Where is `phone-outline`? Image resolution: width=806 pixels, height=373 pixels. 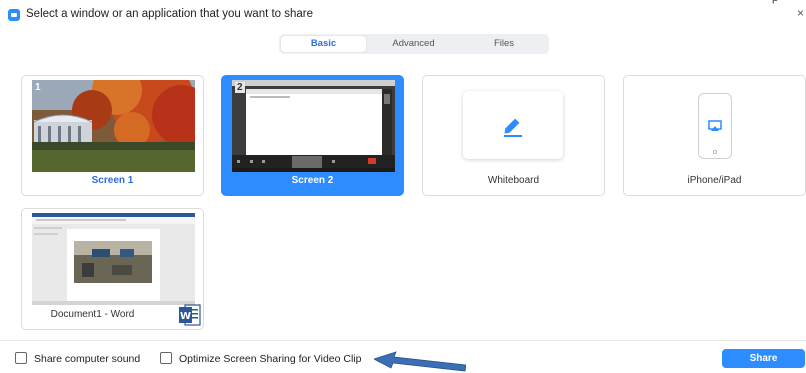
phone-outline is located at coordinates (715, 126).